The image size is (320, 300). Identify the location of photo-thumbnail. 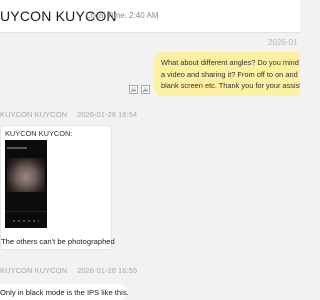
(26, 184).